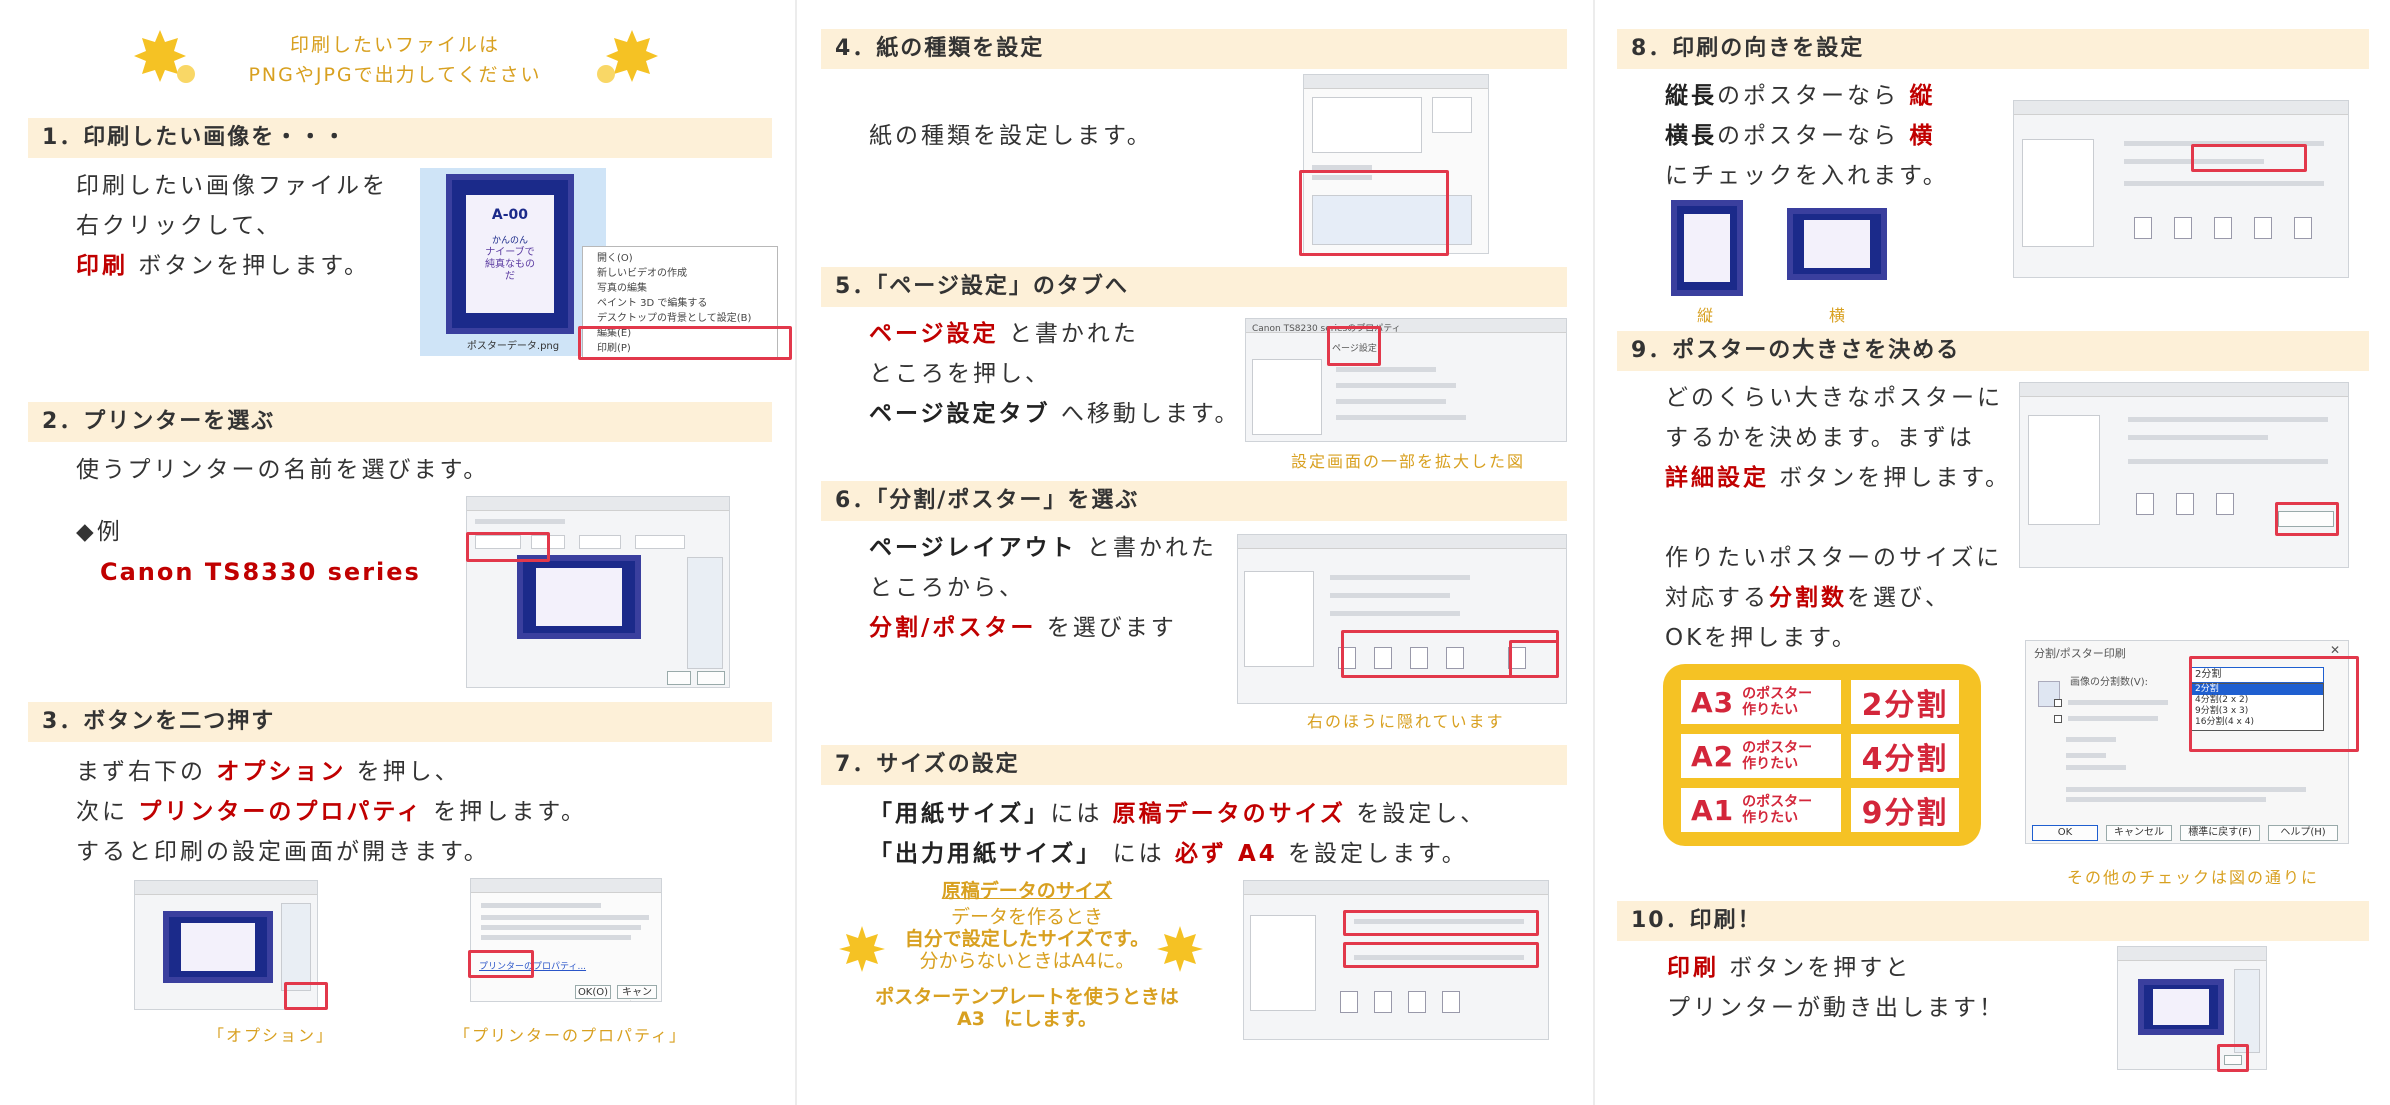  Describe the element at coordinates (1138, 854) in the screenshot. I see `s7-l2b: には` at that location.